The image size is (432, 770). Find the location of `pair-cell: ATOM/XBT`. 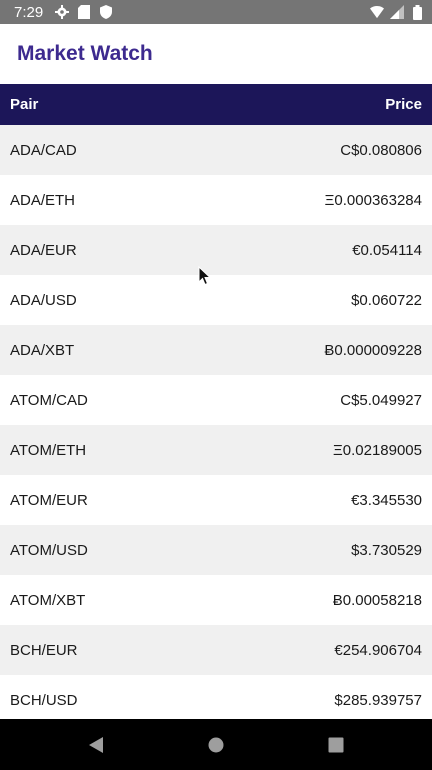

pair-cell: ATOM/XBT is located at coordinates (48, 600).